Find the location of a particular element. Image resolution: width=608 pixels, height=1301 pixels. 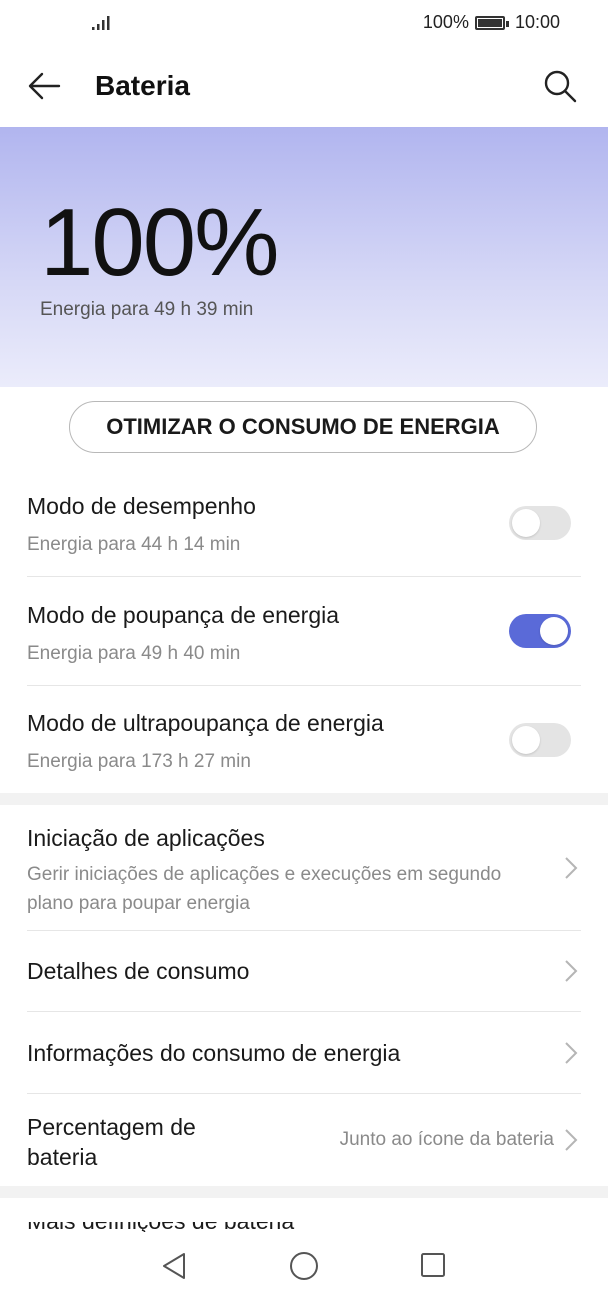

battery-level: 100% is located at coordinates (160, 242).